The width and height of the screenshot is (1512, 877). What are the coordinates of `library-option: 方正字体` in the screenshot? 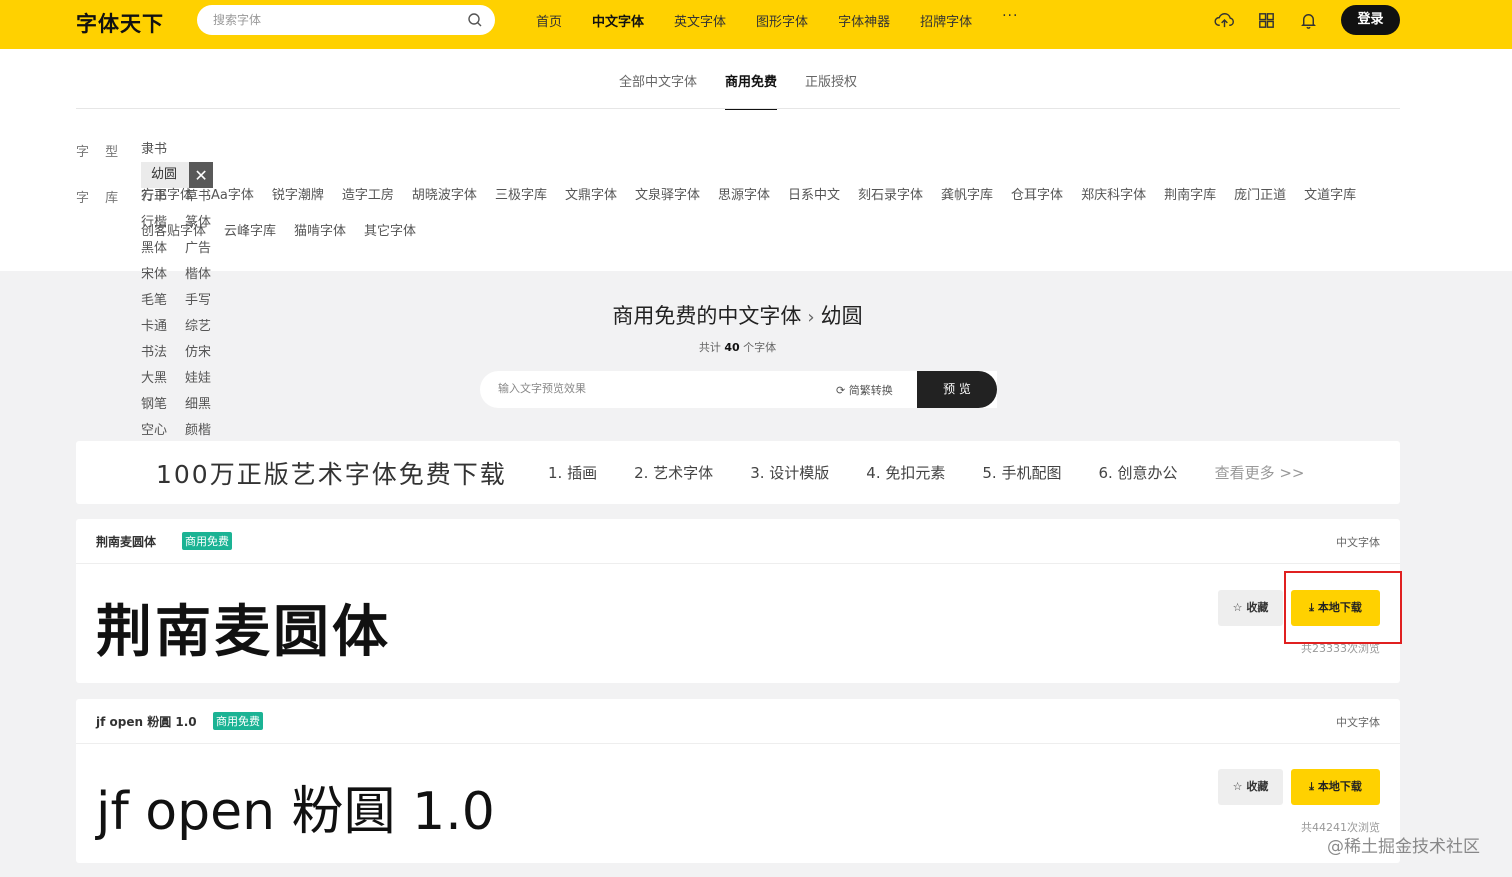 It's located at (167, 200).